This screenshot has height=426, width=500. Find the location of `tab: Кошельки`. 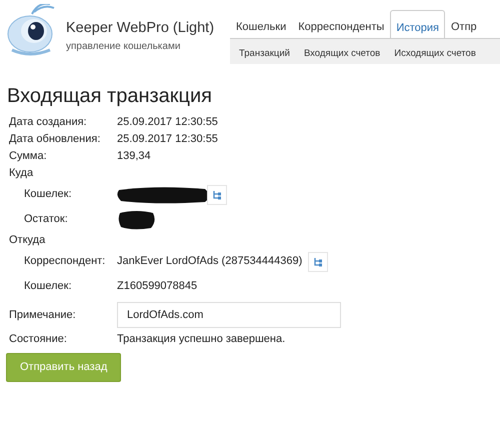

tab: Кошельки is located at coordinates (261, 24).